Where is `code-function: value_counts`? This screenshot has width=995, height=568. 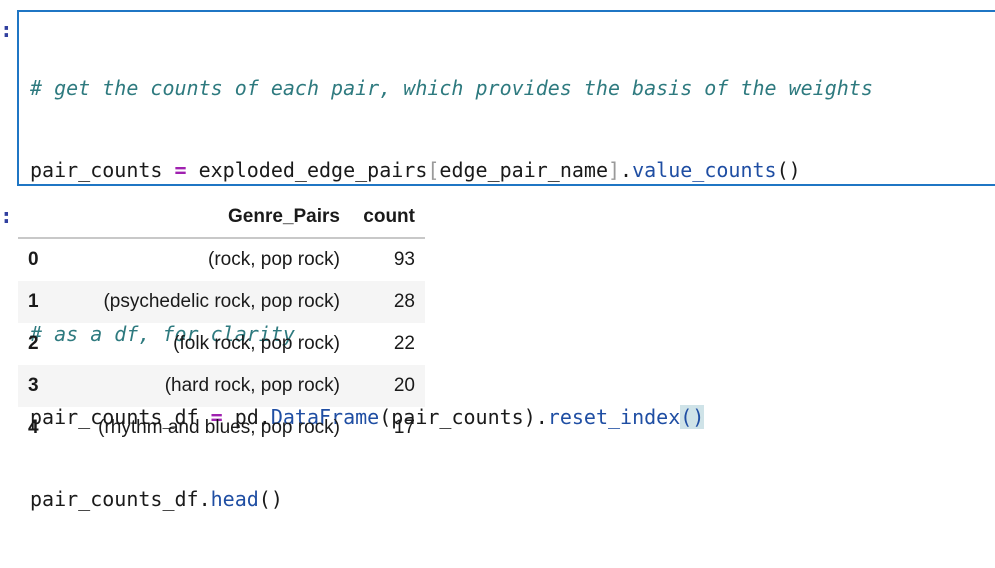 code-function: value_counts is located at coordinates (704, 170).